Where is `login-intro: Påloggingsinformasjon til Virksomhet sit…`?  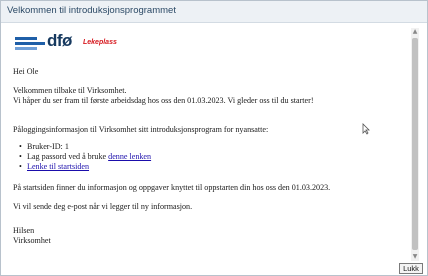 login-intro: Påloggingsinformasjon til Virksomhet sit… is located at coordinates (141, 129).